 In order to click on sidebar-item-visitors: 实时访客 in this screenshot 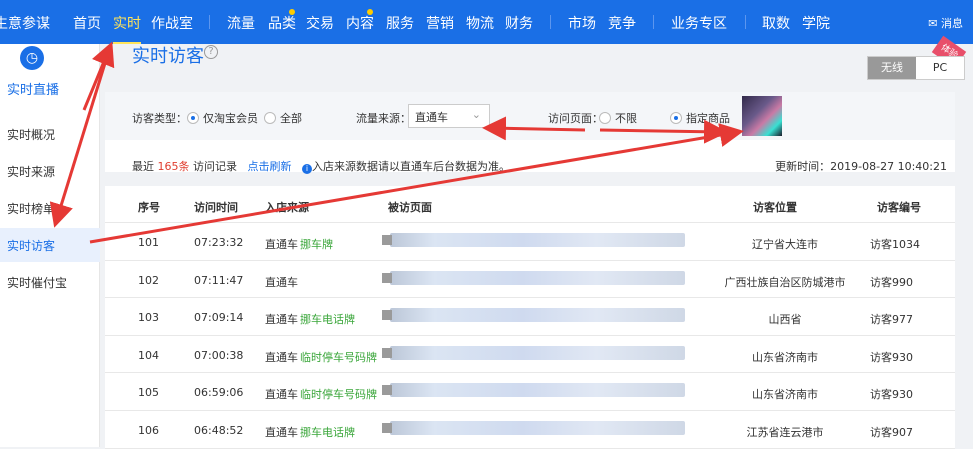, I will do `click(50, 245)`.